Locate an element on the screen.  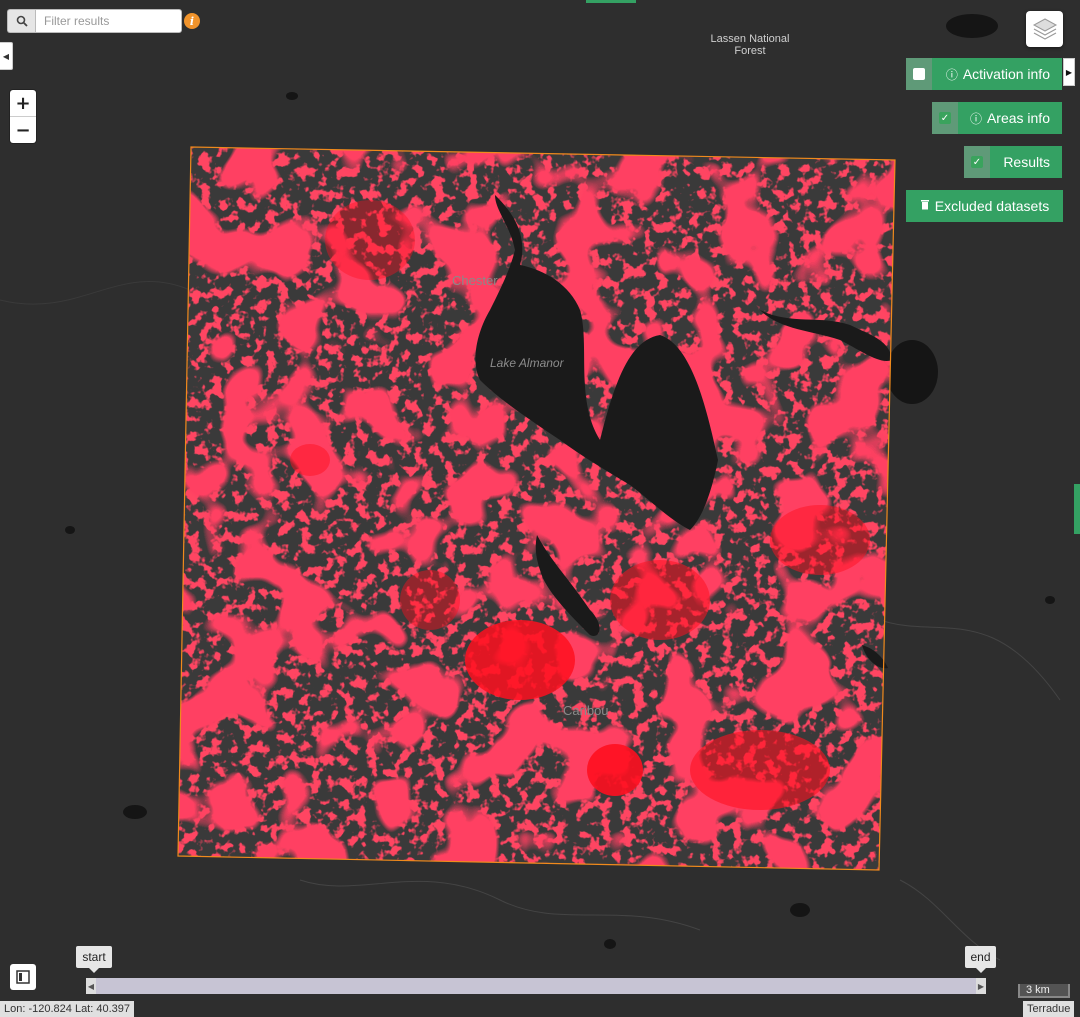
areas-info-checkbox: ✓ is located at coordinates (945, 118).